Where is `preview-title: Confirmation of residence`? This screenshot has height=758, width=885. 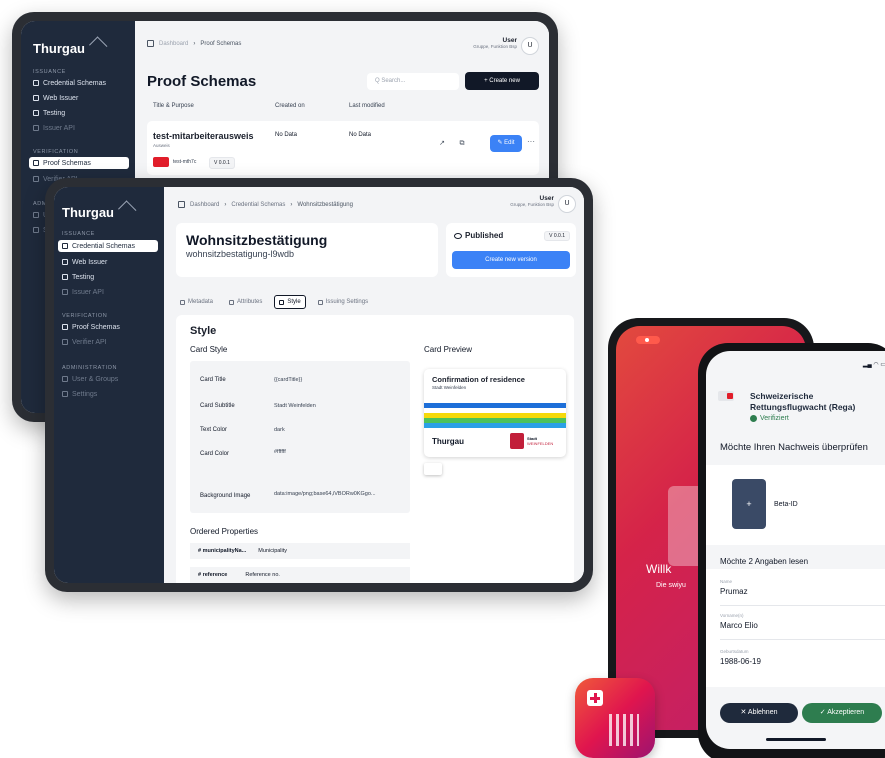 preview-title: Confirmation of residence is located at coordinates (478, 379).